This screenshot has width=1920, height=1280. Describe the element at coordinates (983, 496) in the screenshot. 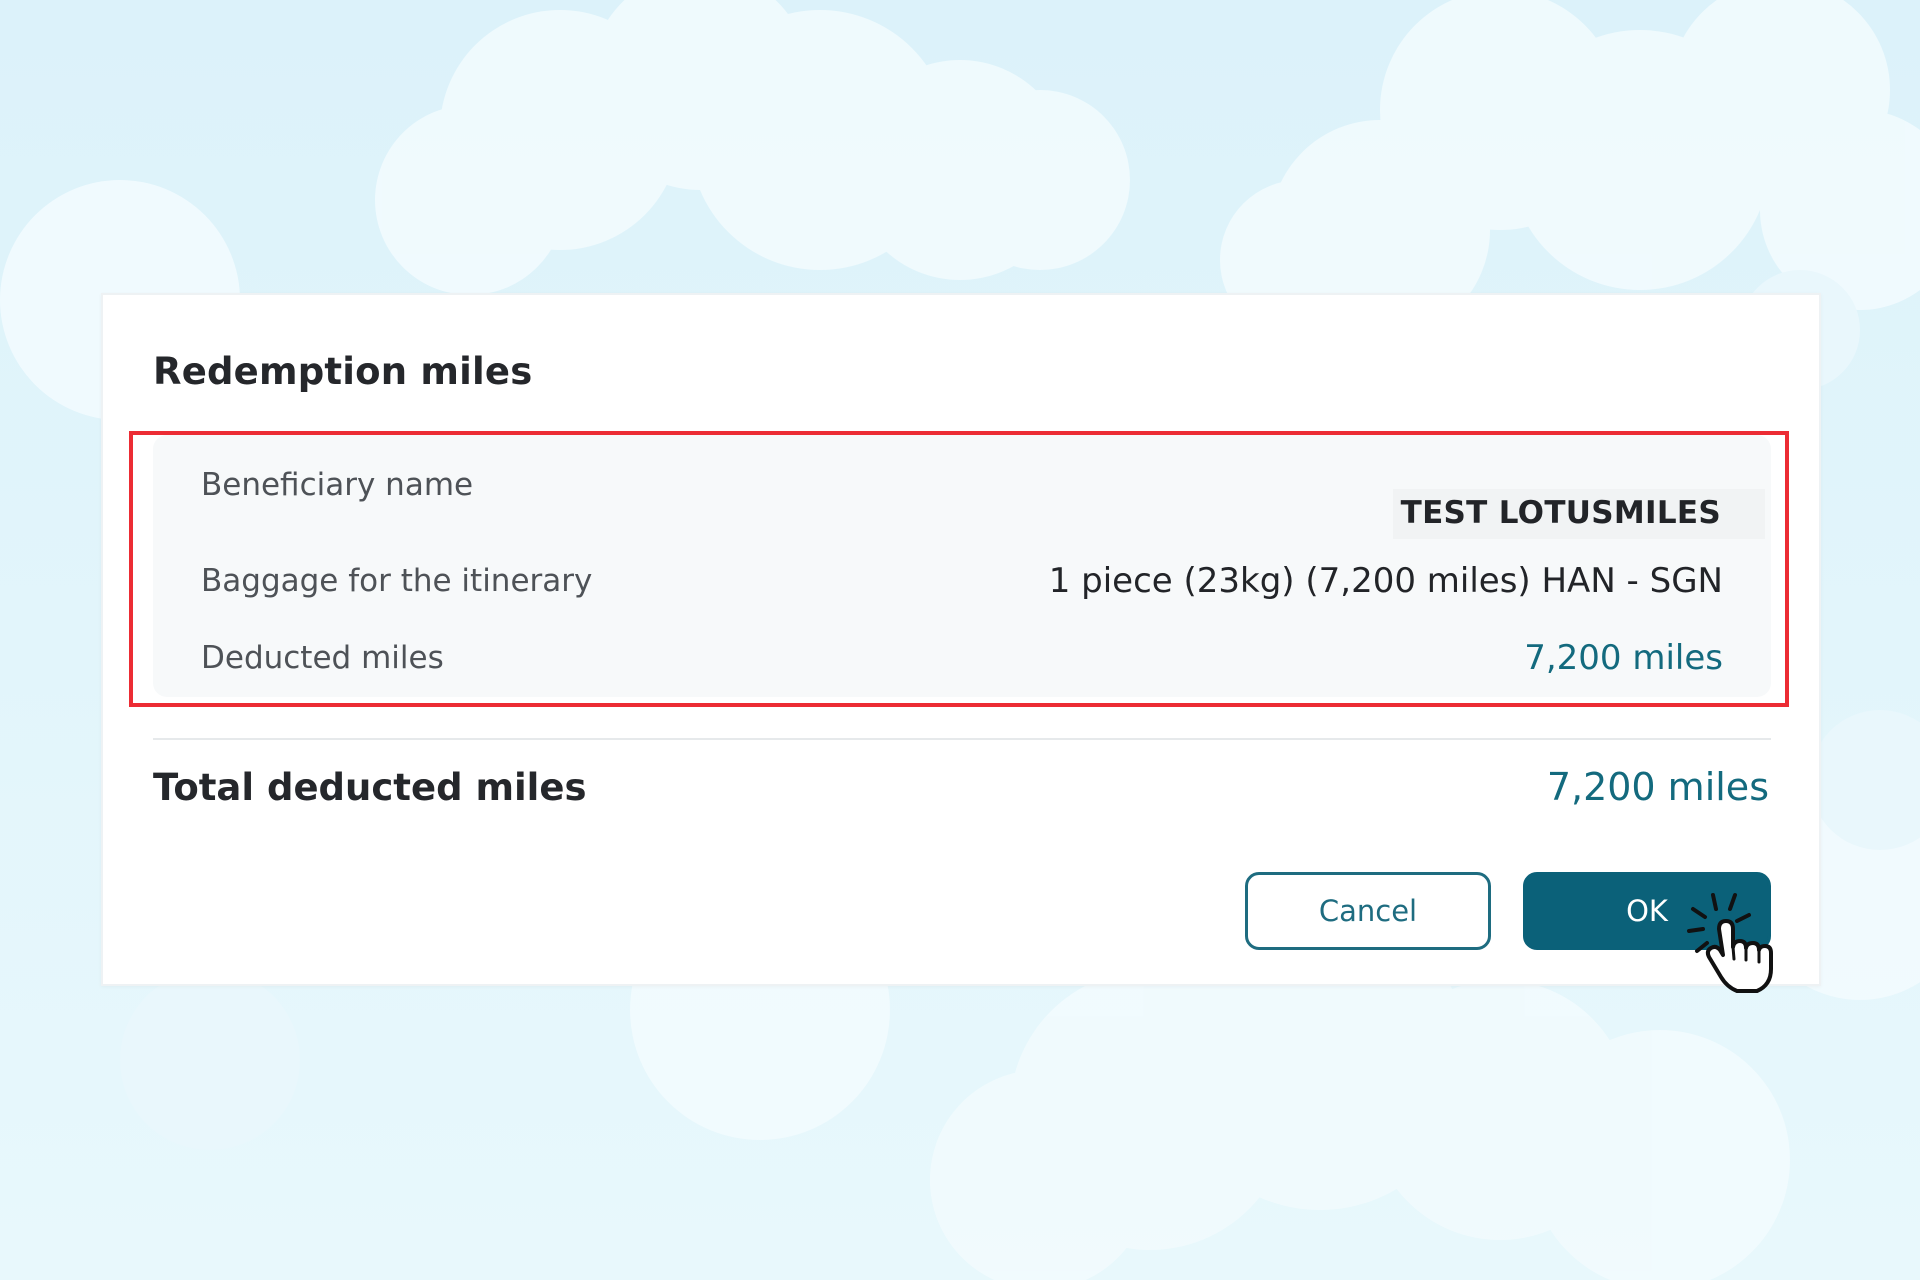

I see `detail-row-beneficiary: Beneficiary name TEST LOTUSMILES` at that location.